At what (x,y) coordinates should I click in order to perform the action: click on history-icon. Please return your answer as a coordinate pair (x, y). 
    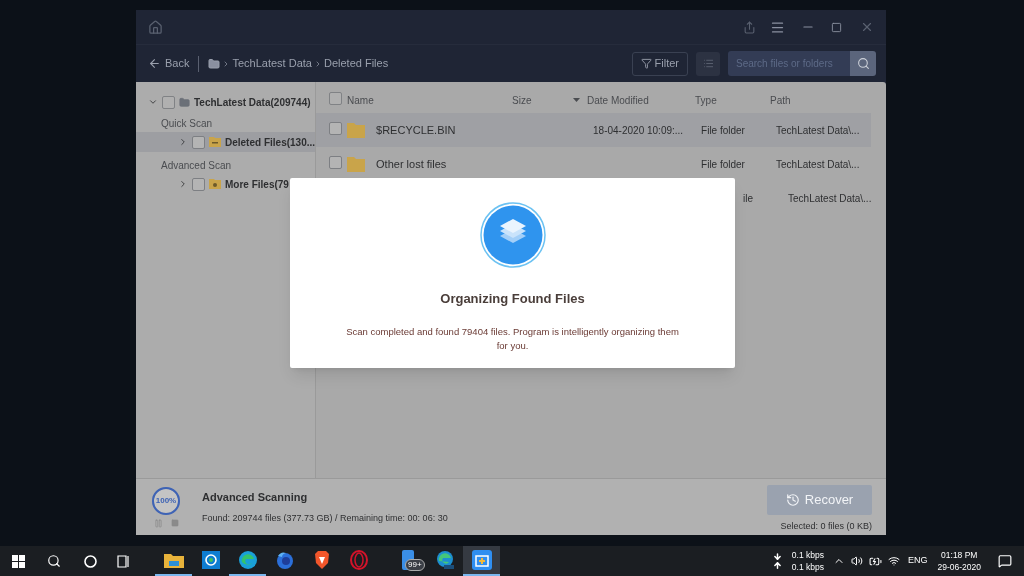
    Looking at the image, I should click on (792, 499).